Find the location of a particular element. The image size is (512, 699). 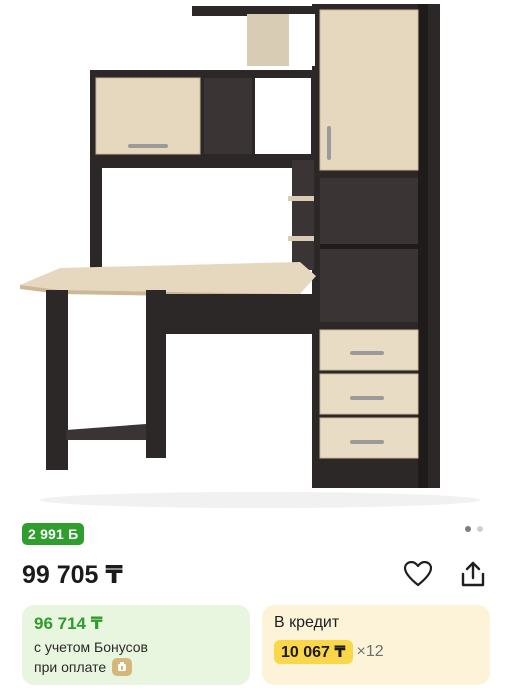

credit-card: В кредит 10 067 ₸ ×12 is located at coordinates (376, 645).